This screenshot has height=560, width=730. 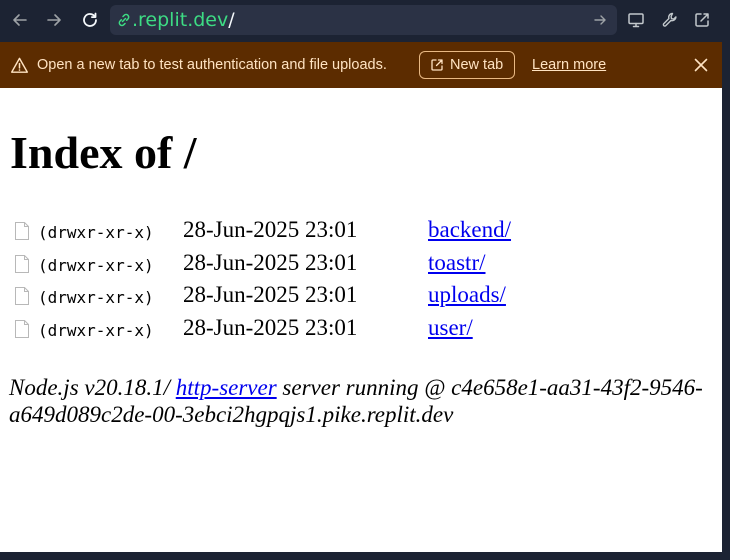 What do you see at coordinates (726, 301) in the screenshot?
I see `window-right-edge` at bounding box center [726, 301].